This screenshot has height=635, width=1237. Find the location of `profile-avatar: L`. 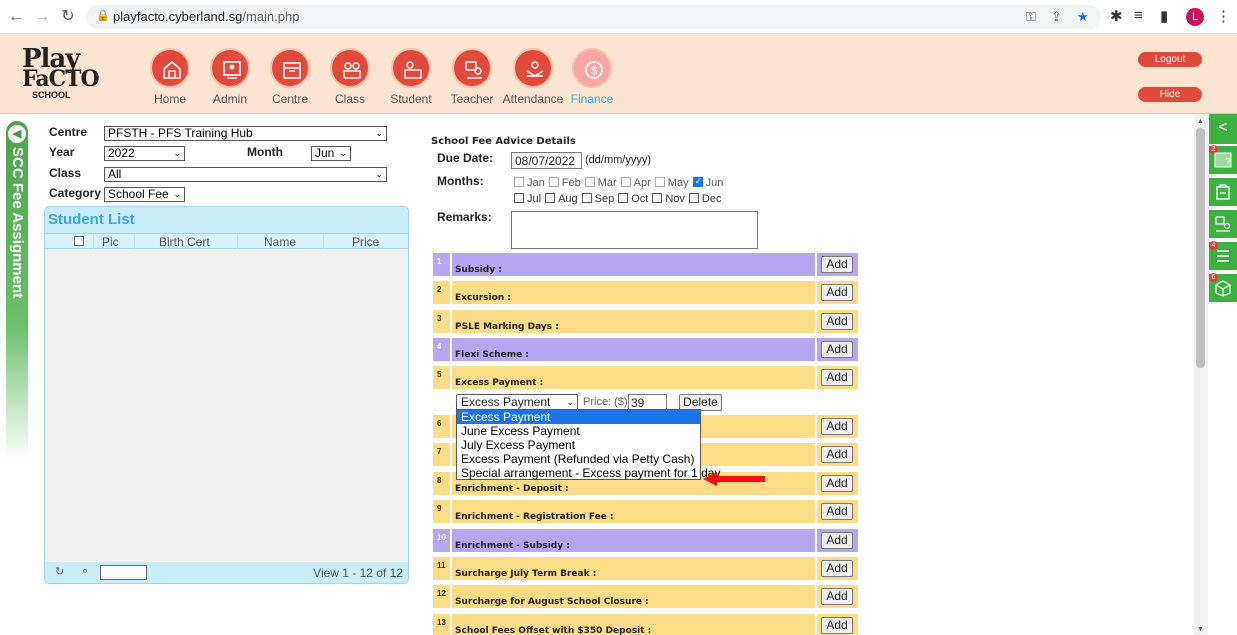

profile-avatar: L is located at coordinates (1195, 17).